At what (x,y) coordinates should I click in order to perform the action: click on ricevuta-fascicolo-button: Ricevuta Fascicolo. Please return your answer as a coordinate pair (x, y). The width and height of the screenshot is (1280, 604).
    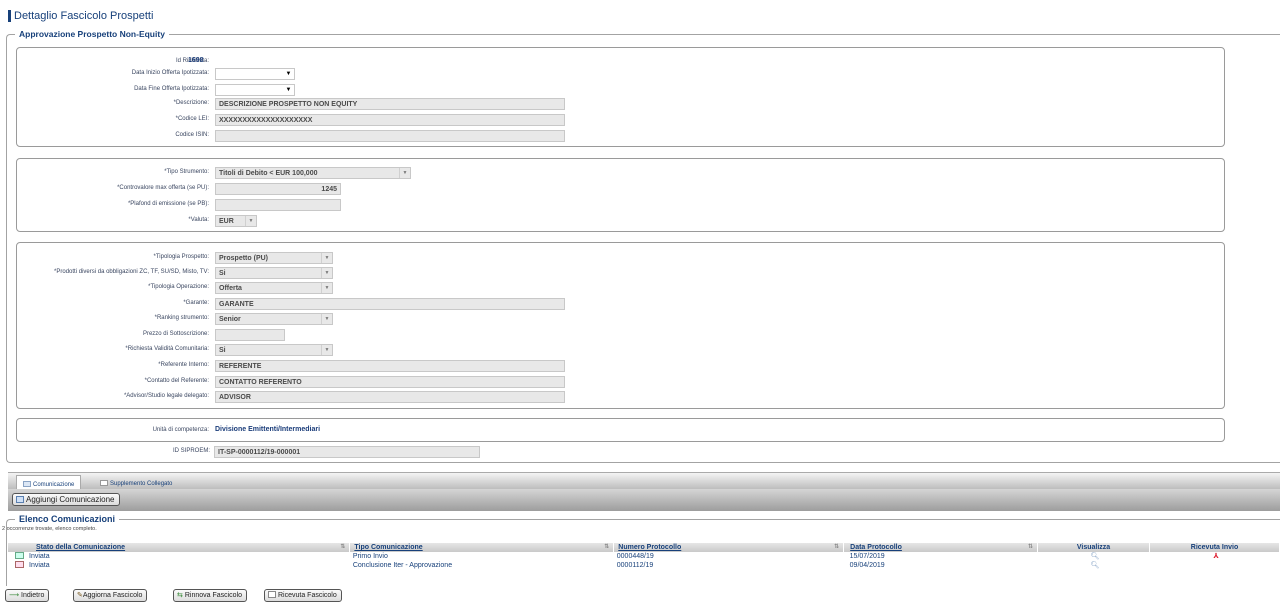
    Looking at the image, I should click on (303, 595).